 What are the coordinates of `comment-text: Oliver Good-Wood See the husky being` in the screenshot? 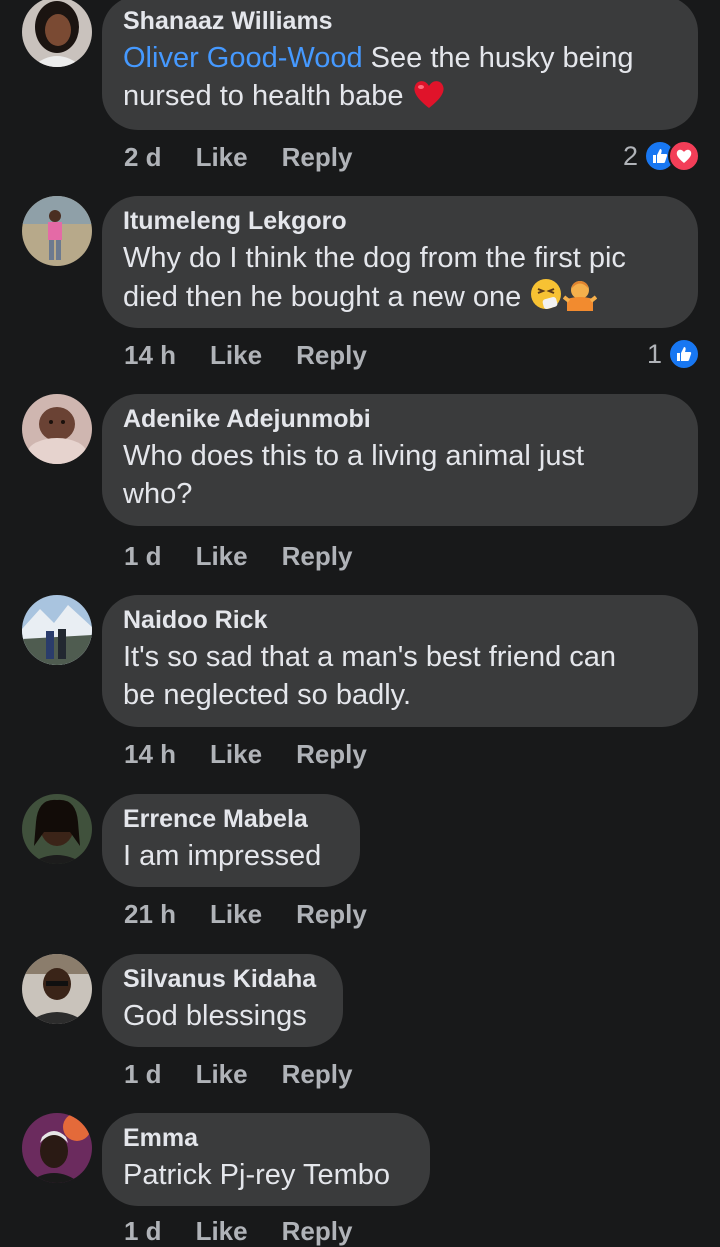 It's located at (399, 58).